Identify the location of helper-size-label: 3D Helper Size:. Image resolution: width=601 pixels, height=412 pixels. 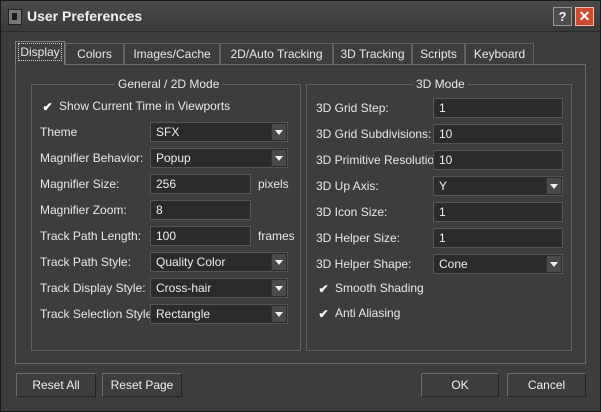
(358, 238).